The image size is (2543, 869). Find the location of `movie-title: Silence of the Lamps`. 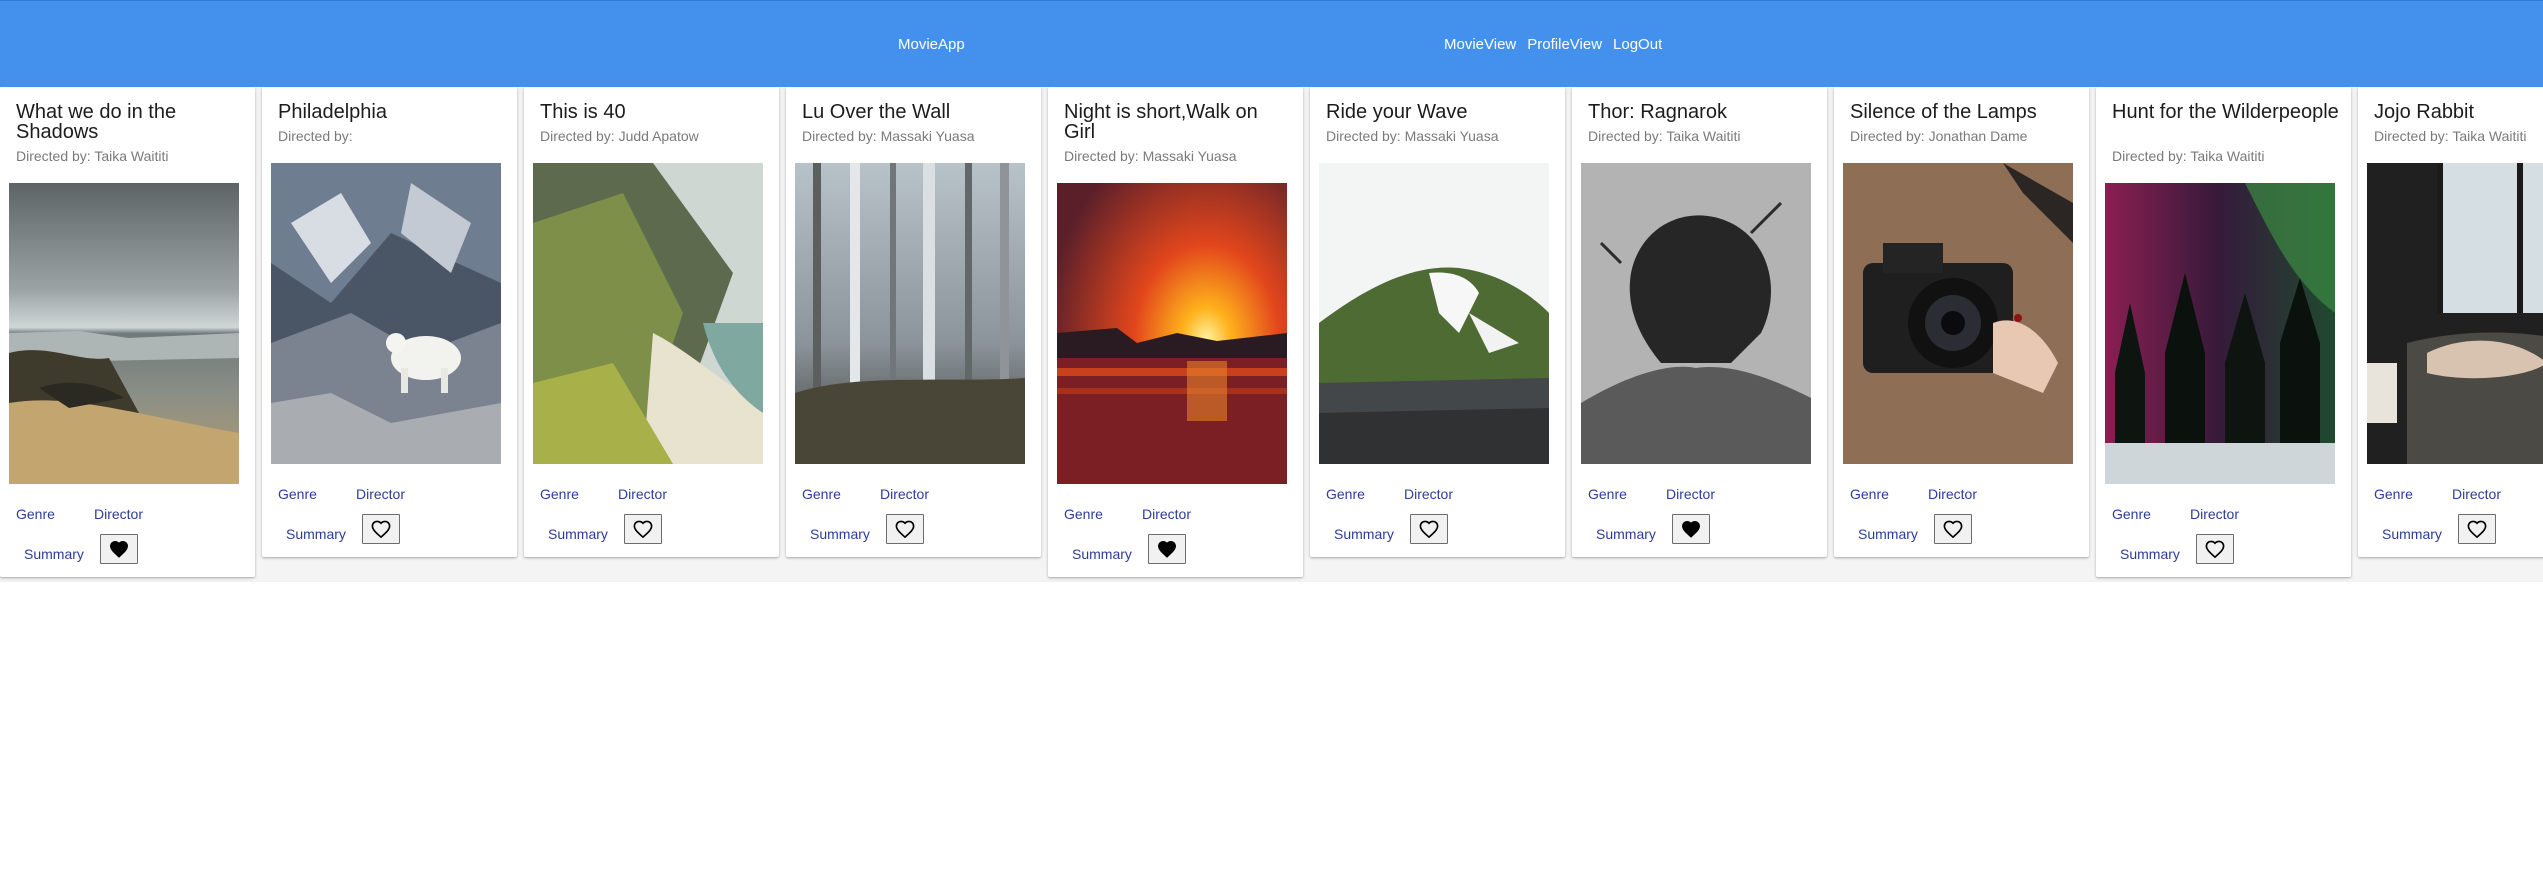

movie-title: Silence of the Lamps is located at coordinates (1943, 112).